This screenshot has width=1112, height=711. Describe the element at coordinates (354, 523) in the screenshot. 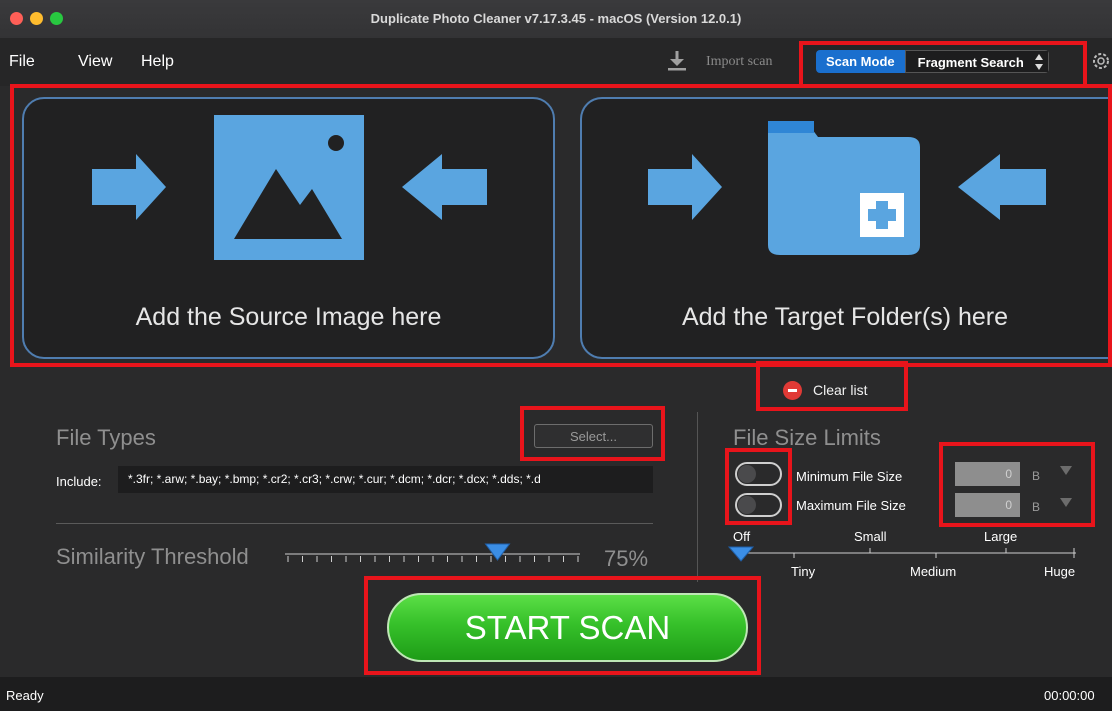

I see `section-divider` at that location.